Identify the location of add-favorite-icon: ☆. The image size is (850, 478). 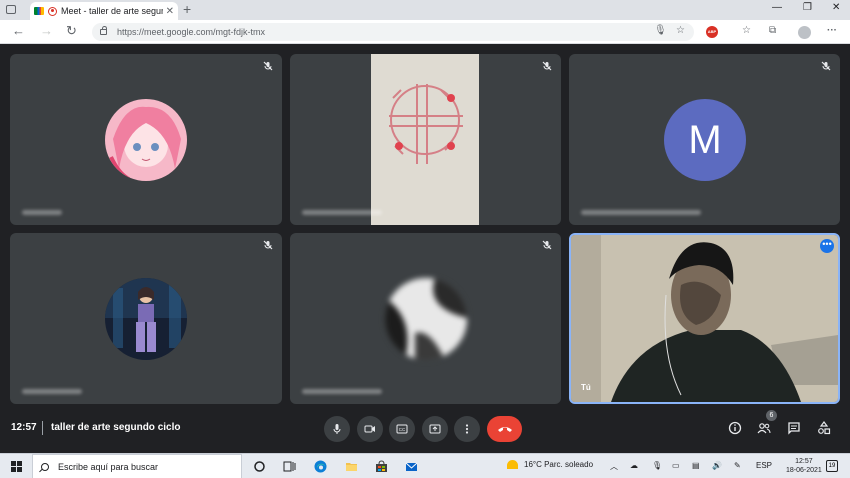
(680, 30).